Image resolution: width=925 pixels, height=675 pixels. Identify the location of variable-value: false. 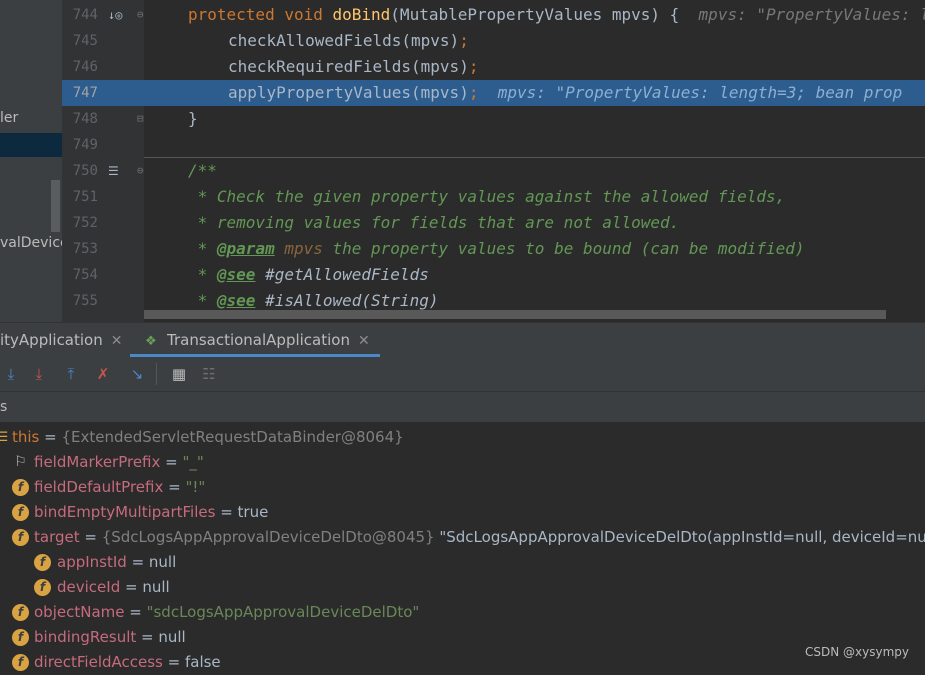
(202, 662).